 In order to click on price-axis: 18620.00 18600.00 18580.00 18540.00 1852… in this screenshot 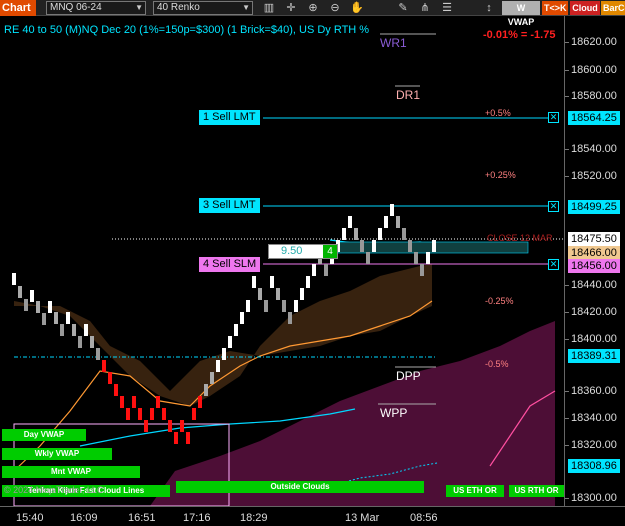, I will do `click(594, 261)`.